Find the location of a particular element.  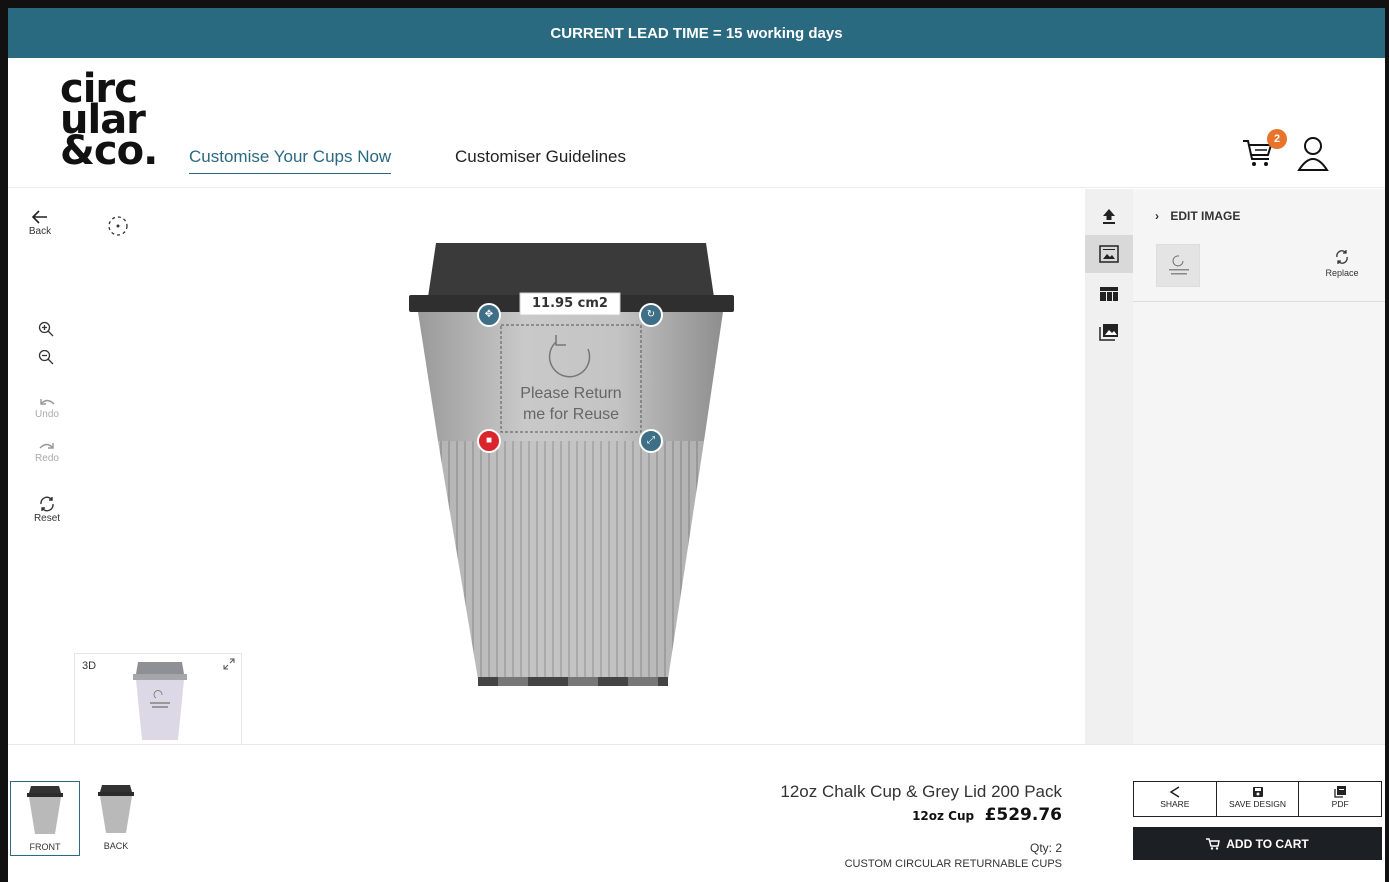

product-type: CUSTOM CIRCULAR RETURNABLE CUPS is located at coordinates (953, 864).